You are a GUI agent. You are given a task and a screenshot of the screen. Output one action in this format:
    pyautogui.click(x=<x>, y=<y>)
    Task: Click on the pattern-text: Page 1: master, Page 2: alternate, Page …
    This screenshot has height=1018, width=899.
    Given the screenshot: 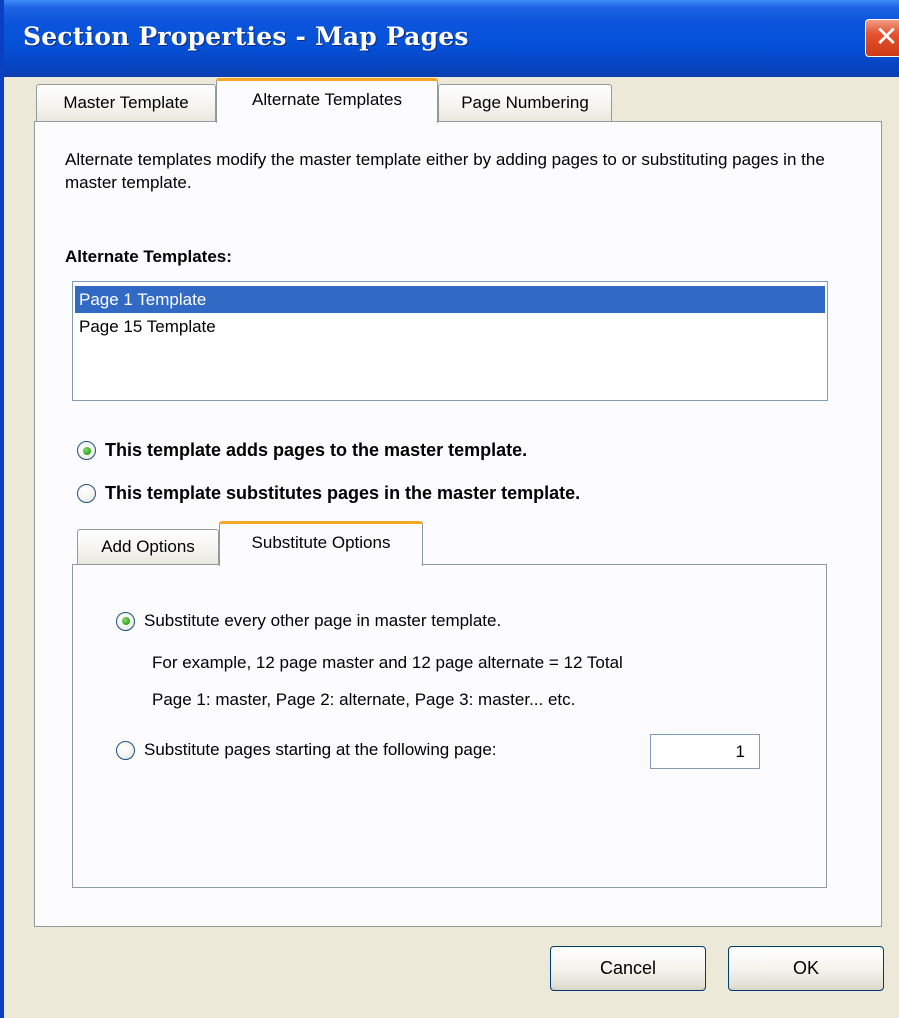 What is the action you would take?
    pyautogui.click(x=364, y=699)
    